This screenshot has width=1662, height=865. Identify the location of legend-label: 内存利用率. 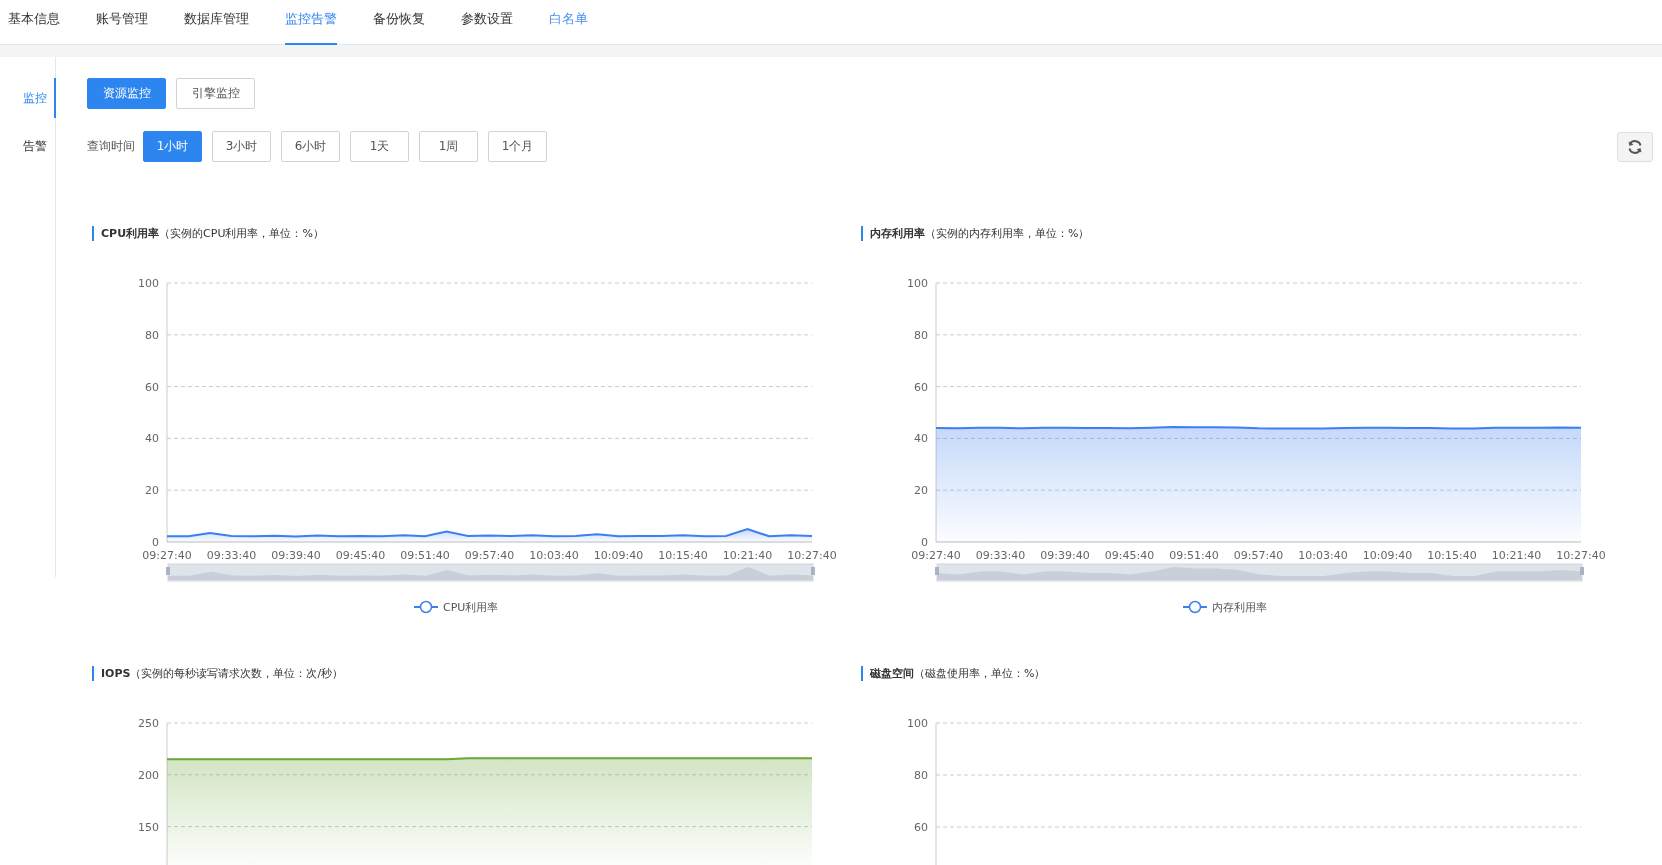
(1239, 607).